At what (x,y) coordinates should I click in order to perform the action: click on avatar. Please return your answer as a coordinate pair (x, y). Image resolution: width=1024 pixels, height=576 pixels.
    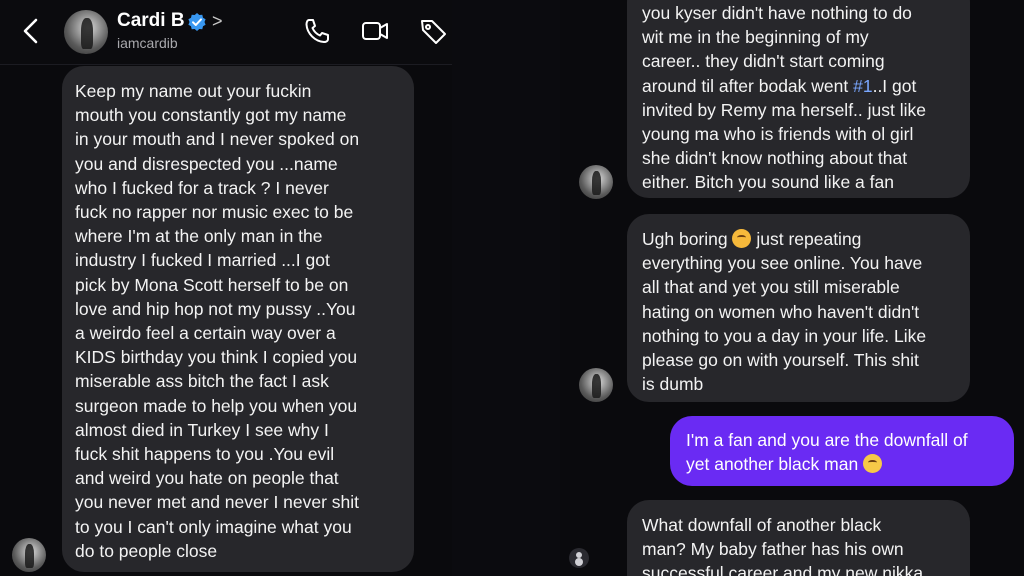
    Looking at the image, I should click on (86, 32).